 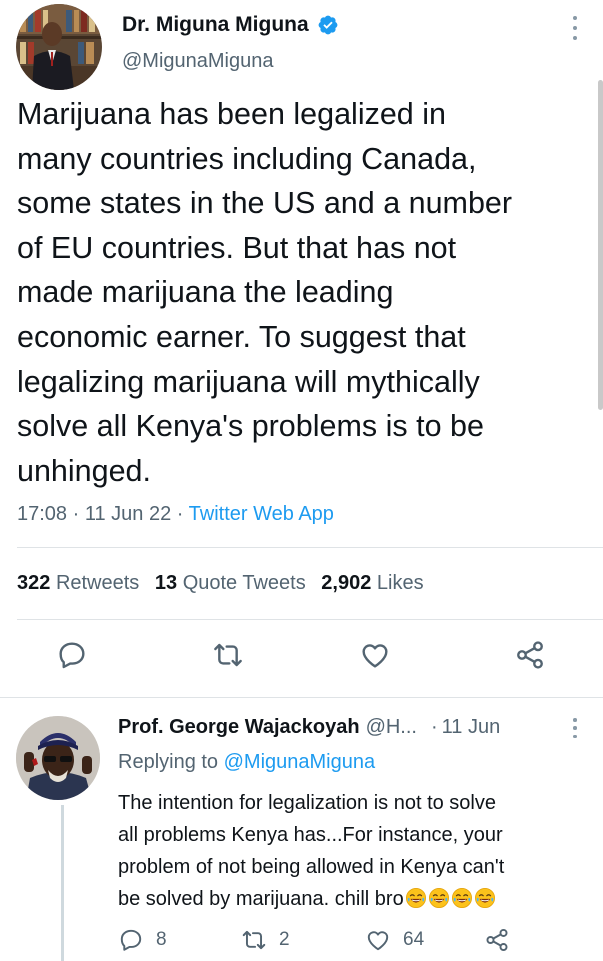 I want to click on likes-stat: 2,902 Likes, so click(x=372, y=583).